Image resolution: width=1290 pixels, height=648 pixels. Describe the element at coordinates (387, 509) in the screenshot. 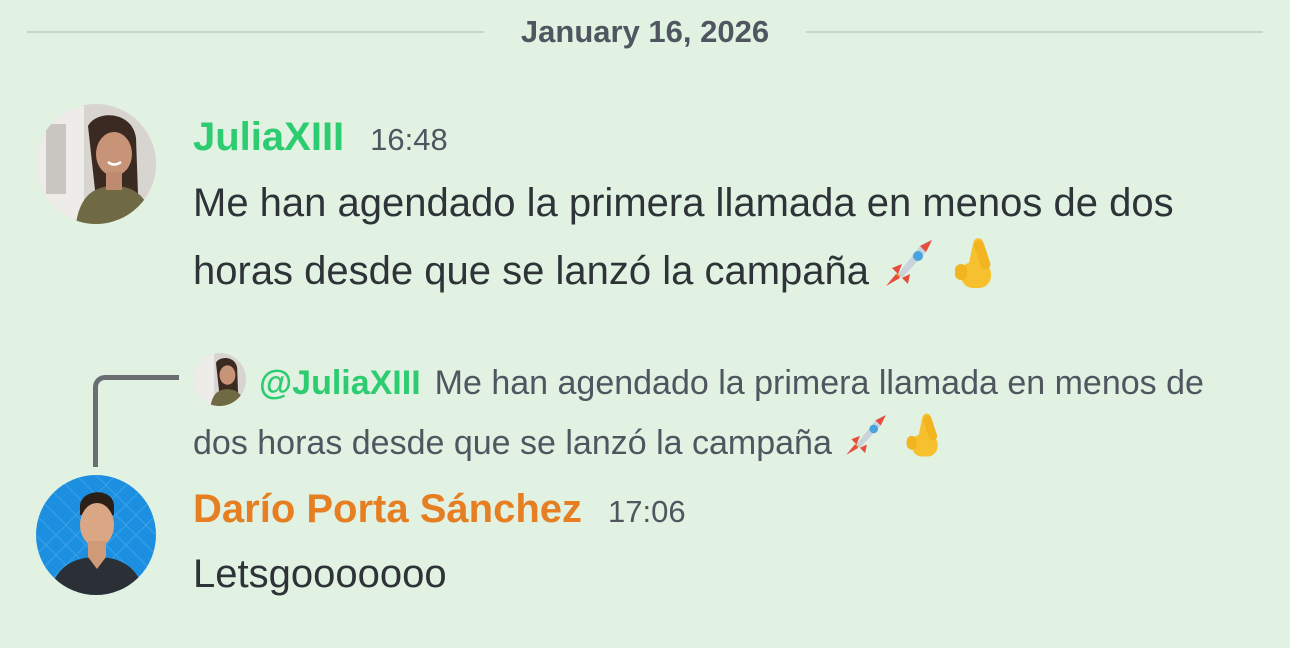

I see `username-dario-porta-sanchez: Darío Porta Sánchez` at that location.